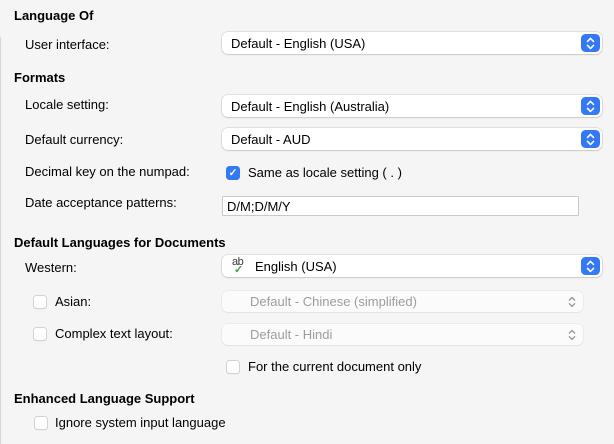 This screenshot has height=444, width=614. What do you see at coordinates (271, 139) in the screenshot?
I see `default-currency-select-value: Default - AUD` at bounding box center [271, 139].